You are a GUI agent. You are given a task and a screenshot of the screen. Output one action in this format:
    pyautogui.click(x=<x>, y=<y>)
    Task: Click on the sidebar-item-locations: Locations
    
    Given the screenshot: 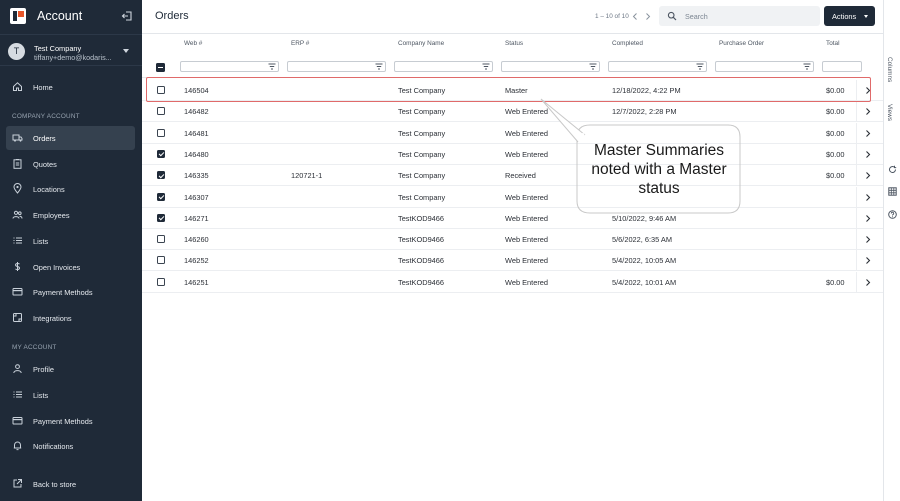 What is the action you would take?
    pyautogui.click(x=70, y=189)
    